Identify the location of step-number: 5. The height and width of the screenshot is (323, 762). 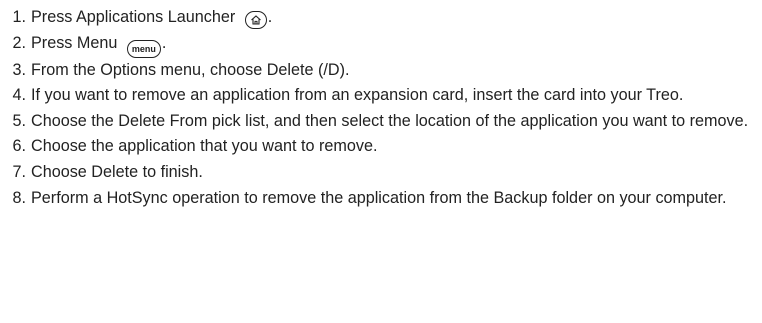
(13, 122).